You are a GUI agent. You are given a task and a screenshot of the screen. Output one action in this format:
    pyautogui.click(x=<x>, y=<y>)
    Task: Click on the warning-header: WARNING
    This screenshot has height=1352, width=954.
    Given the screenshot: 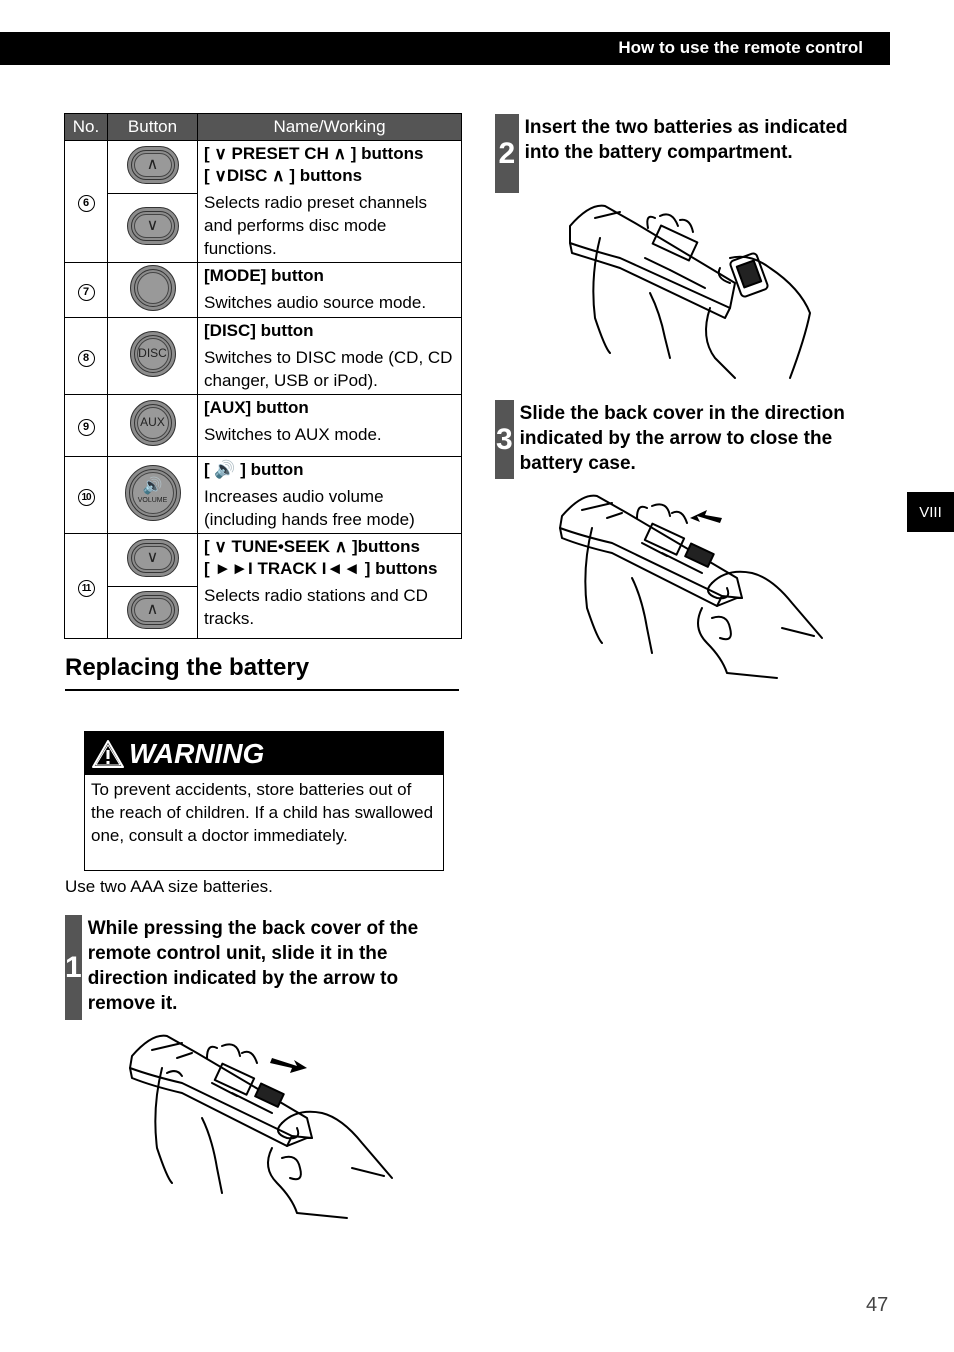 What is the action you would take?
    pyautogui.click(x=264, y=753)
    